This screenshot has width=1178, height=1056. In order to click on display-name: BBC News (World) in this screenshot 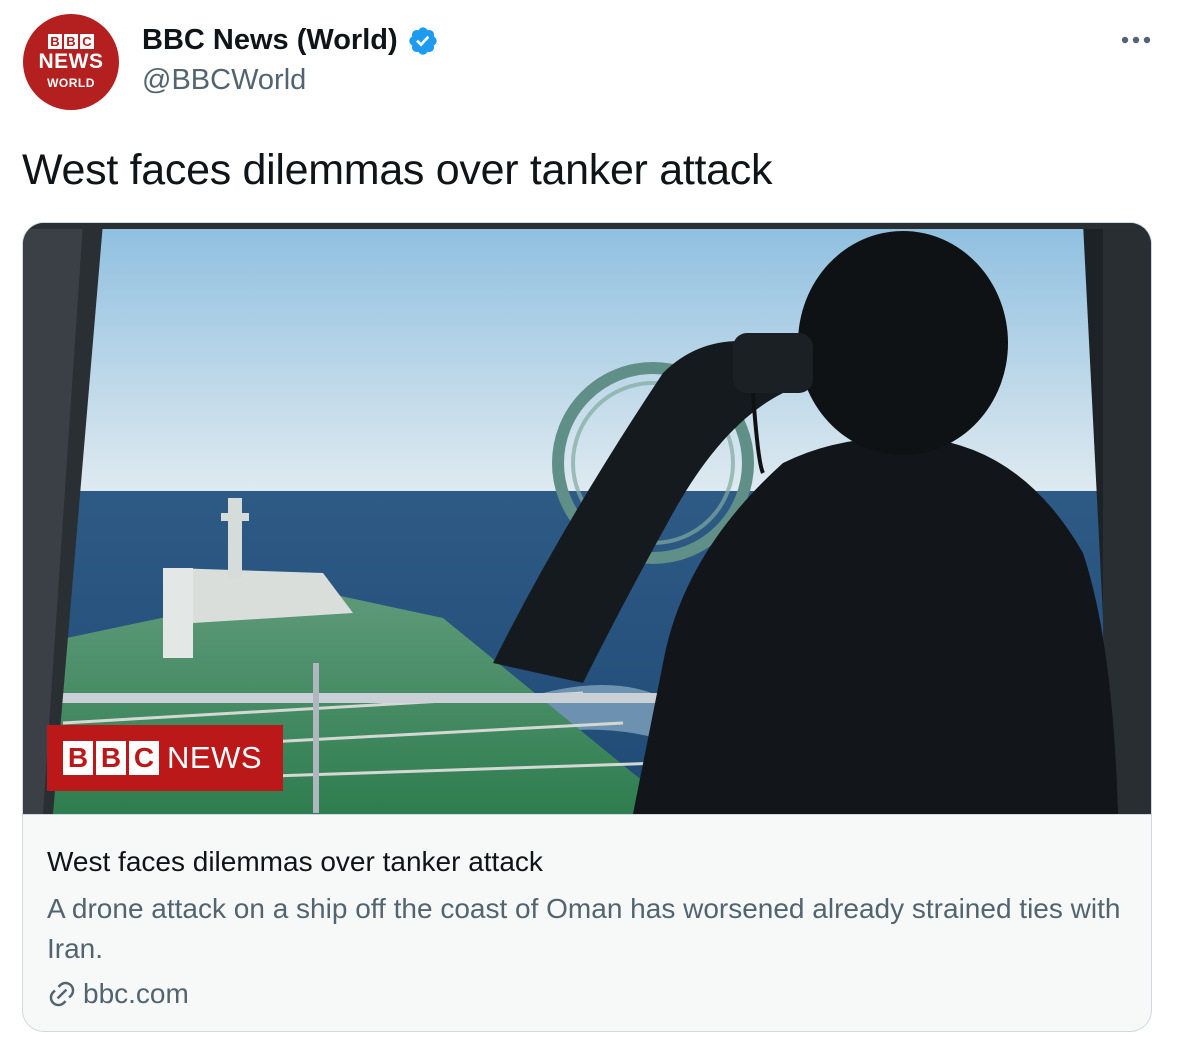, I will do `click(270, 40)`.